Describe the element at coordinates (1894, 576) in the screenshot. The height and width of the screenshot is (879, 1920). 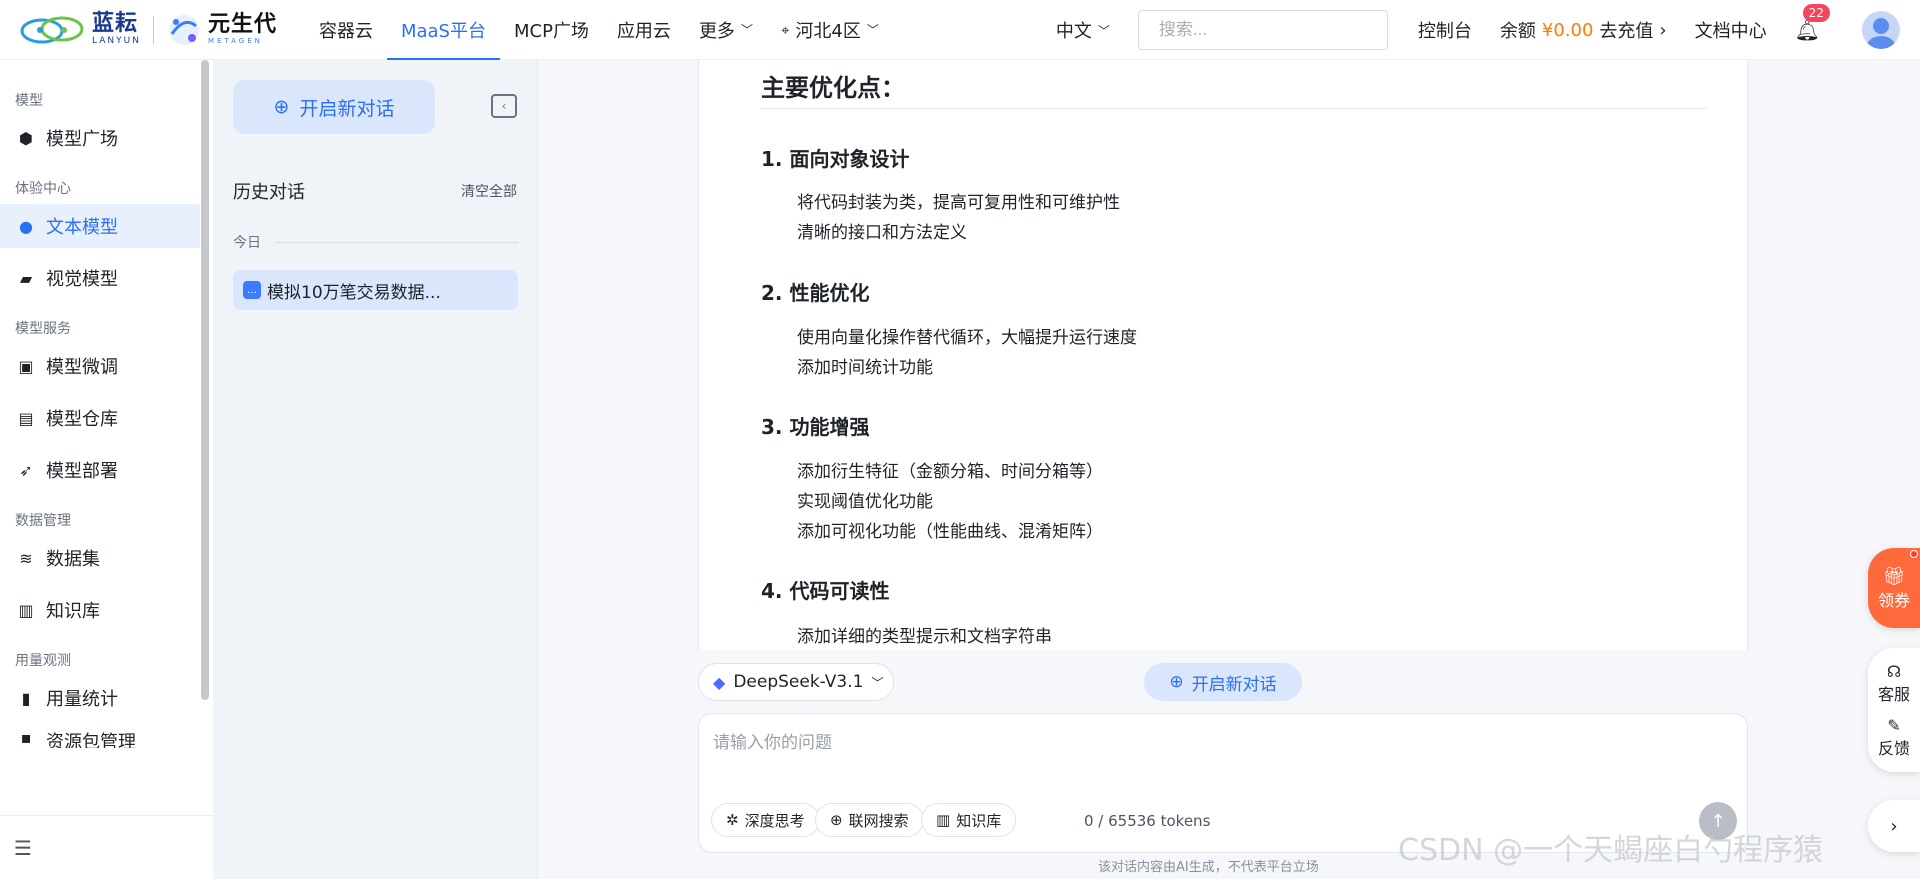
I see `gift-icon: 🎁︎` at that location.